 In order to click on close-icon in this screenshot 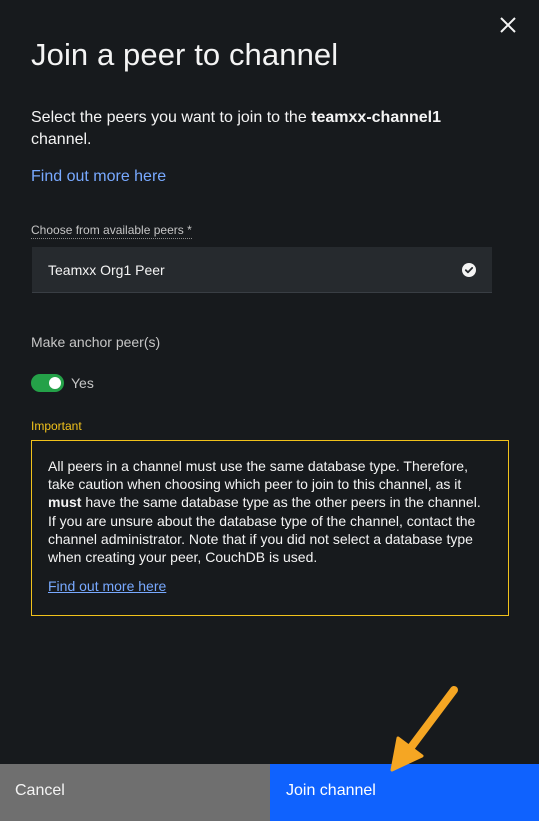, I will do `click(508, 25)`.